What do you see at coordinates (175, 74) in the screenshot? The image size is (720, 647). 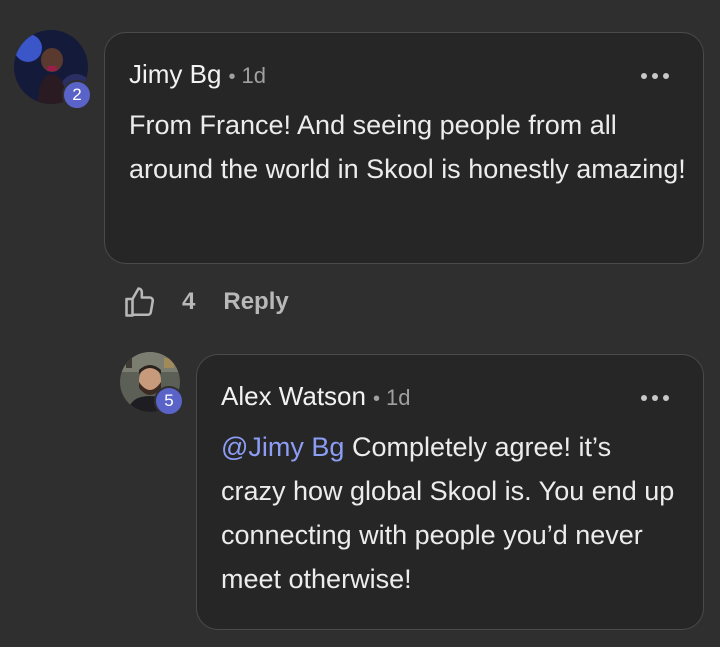 I see `comment-author-name: Jimy Bg` at bounding box center [175, 74].